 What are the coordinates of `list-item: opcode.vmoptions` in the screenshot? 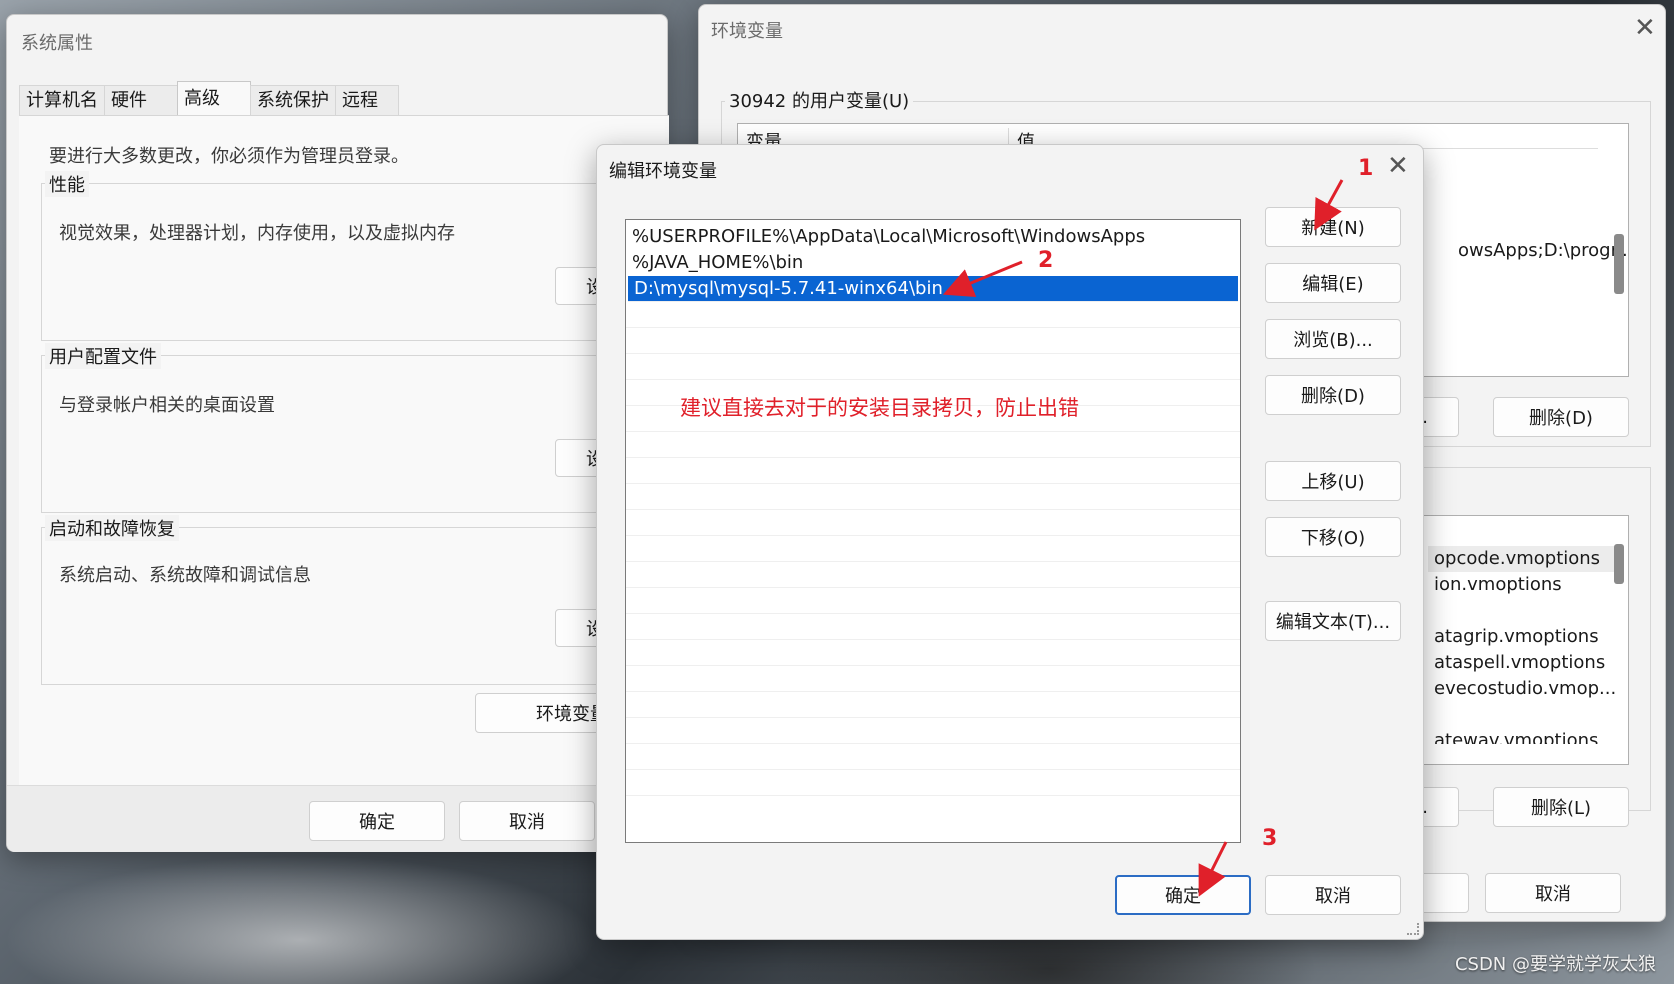 It's located at (1523, 559).